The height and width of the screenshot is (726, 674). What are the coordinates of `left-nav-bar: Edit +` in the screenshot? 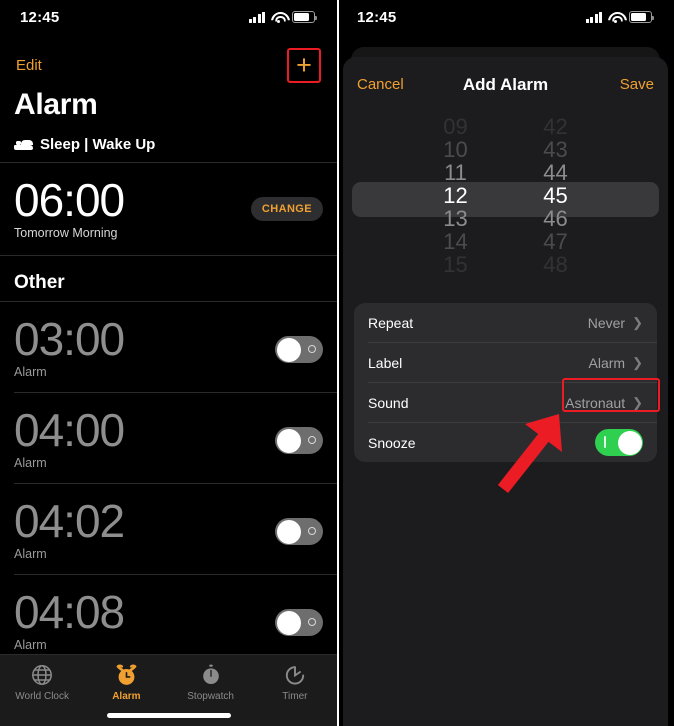 It's located at (168, 65).